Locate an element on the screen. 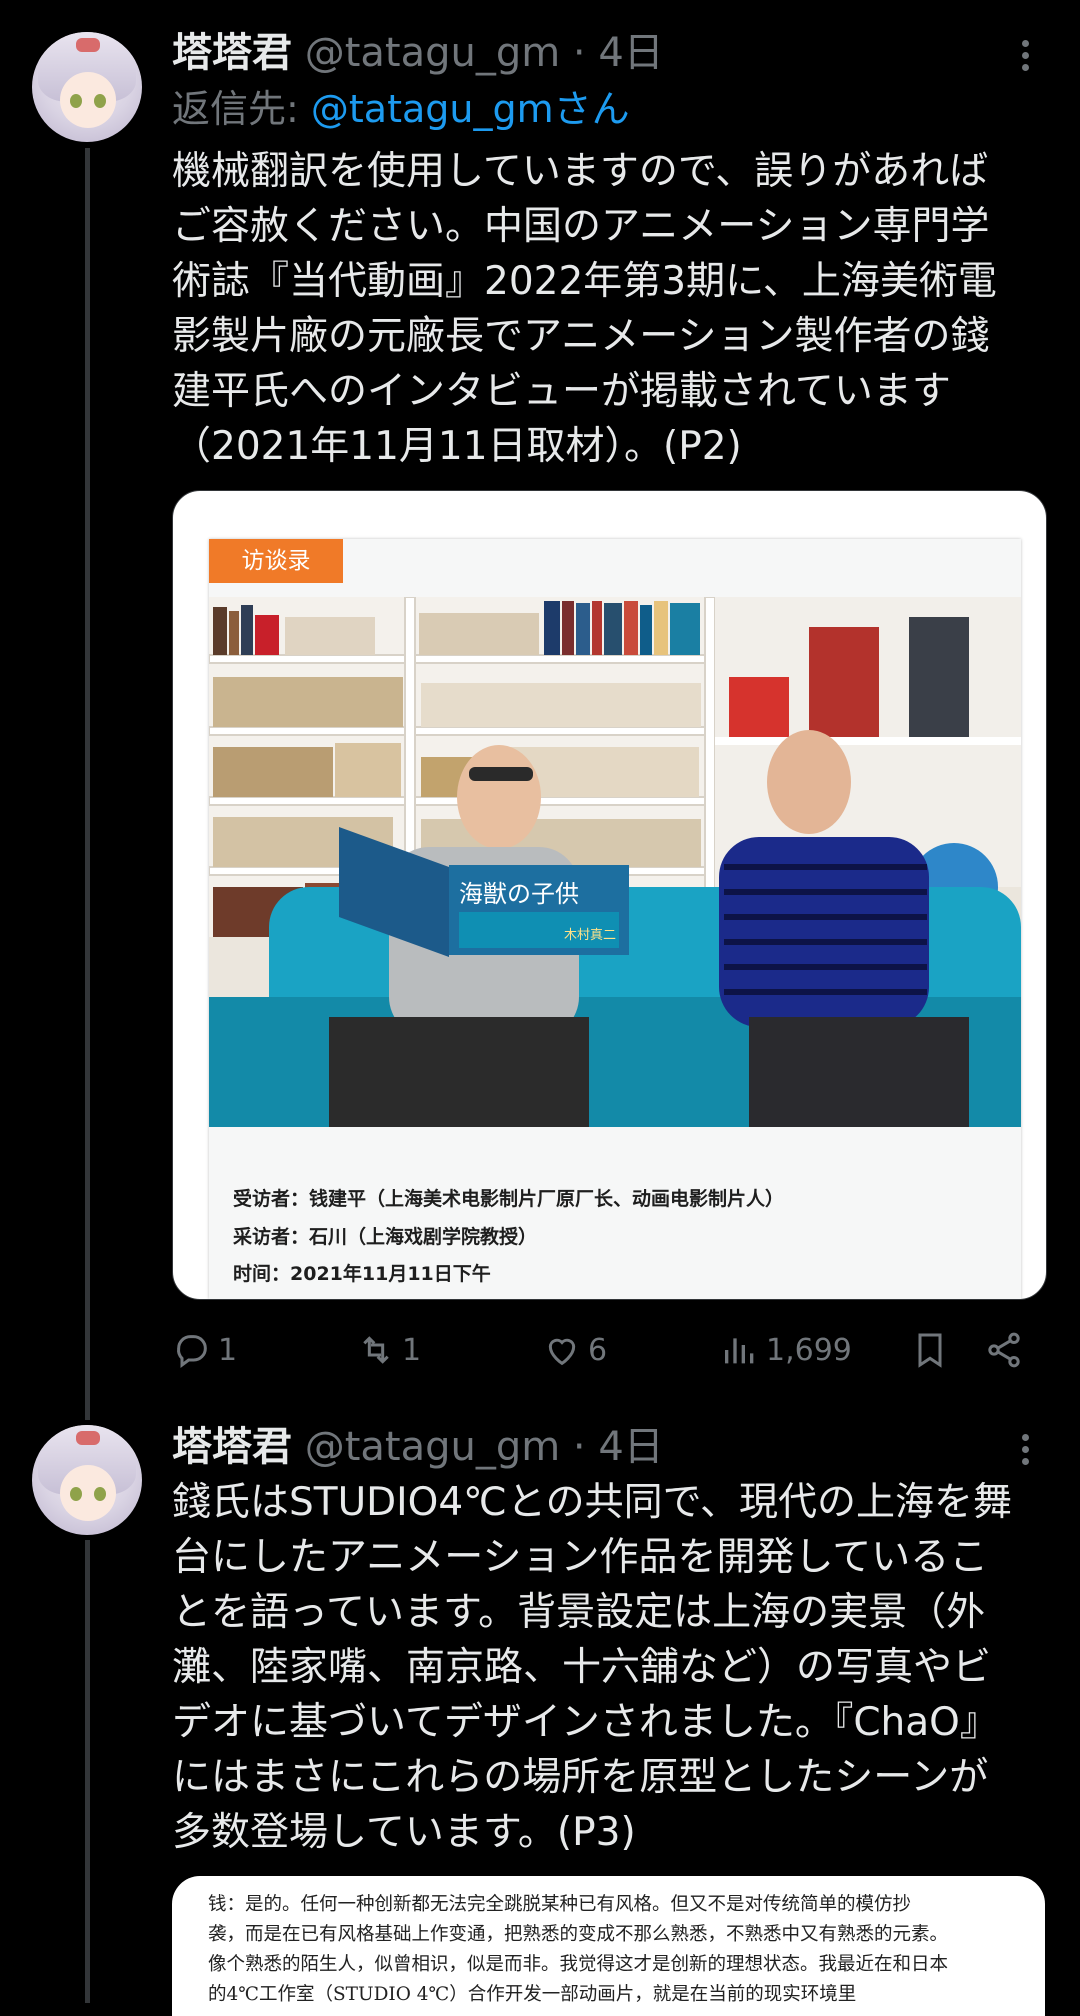 The width and height of the screenshot is (1080, 2016). retweet-count: 1 is located at coordinates (412, 1350).